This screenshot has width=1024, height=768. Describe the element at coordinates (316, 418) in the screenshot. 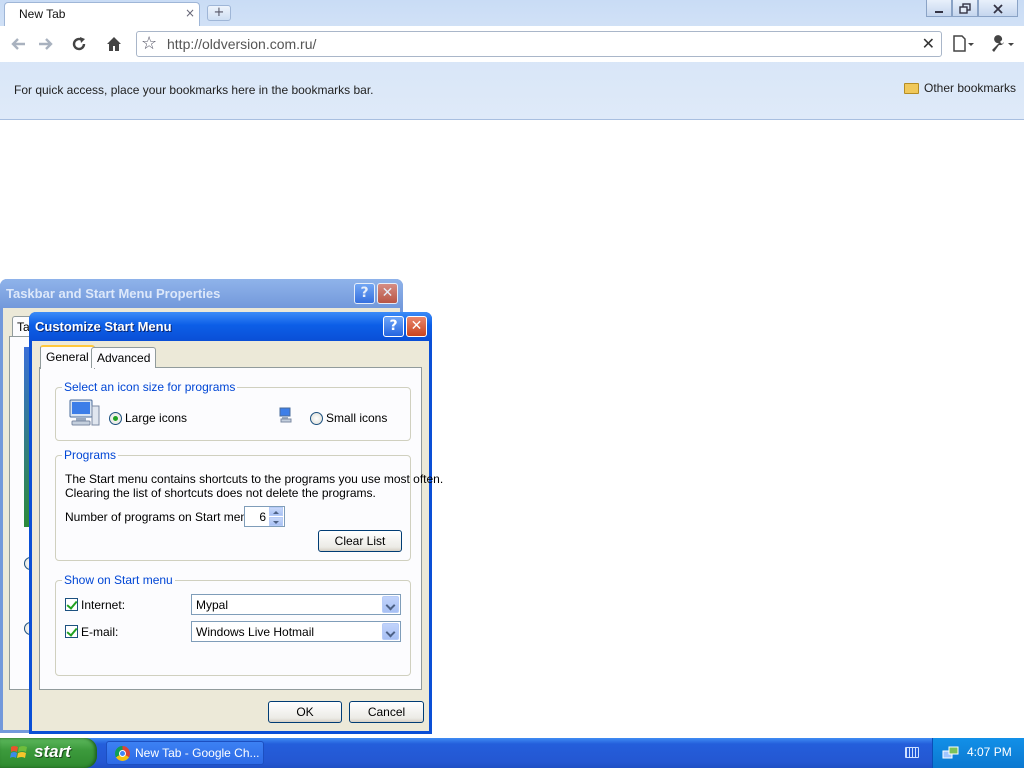

I see `small-icons-radio` at that location.